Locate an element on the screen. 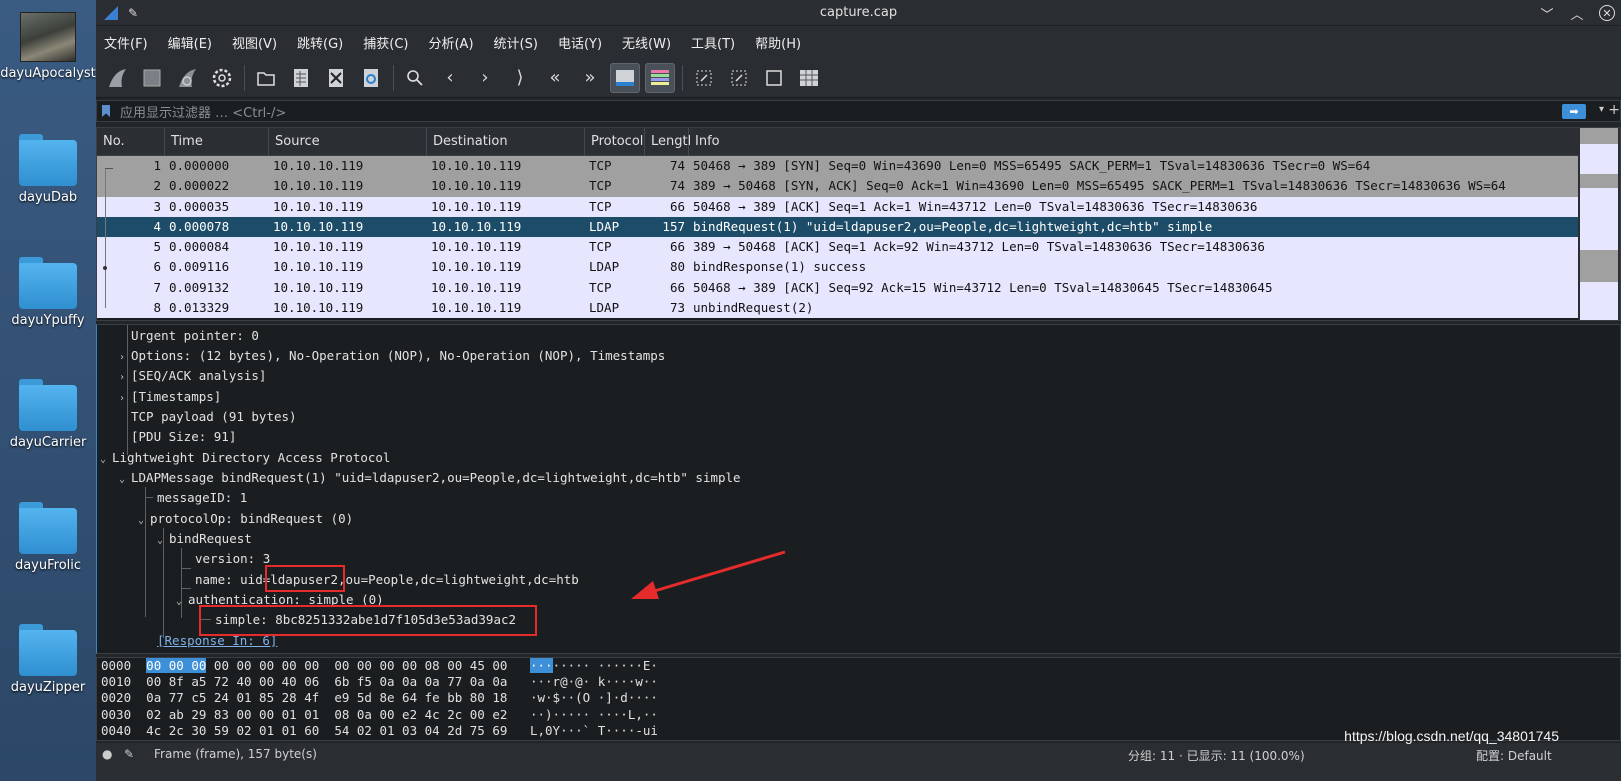  arrow-right-icon: ➡ is located at coordinates (1574, 111).